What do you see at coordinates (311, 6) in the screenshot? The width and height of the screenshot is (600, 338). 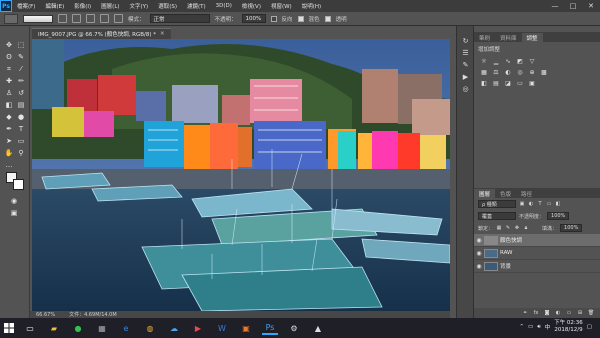 I see `menu-help: 說明(H)` at bounding box center [311, 6].